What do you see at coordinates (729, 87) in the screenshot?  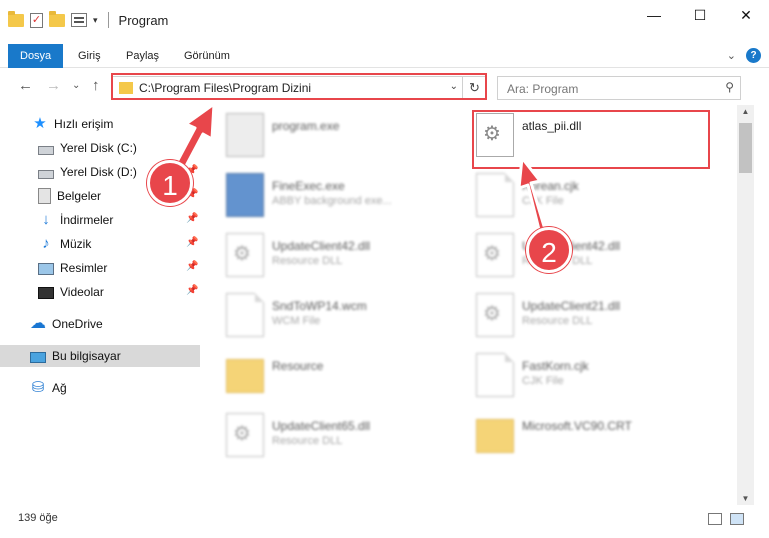 I see `search-icon: ⚲` at bounding box center [729, 87].